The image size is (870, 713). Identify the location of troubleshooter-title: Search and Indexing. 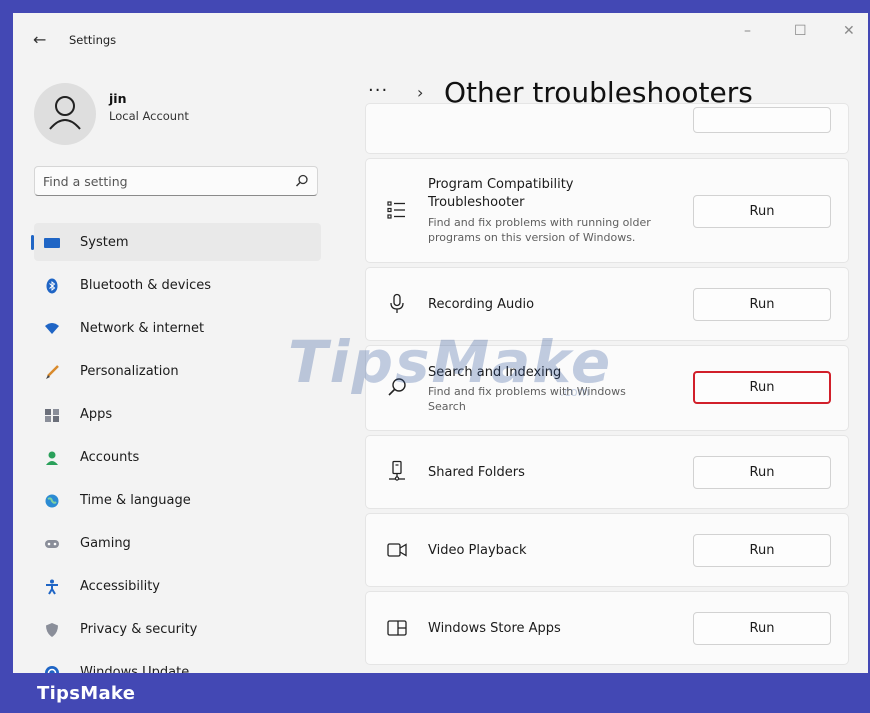
(495, 372).